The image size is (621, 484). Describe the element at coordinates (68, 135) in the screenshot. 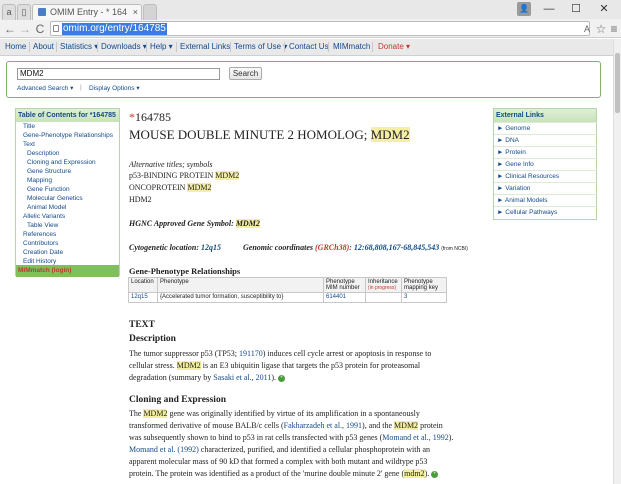

I see `toc-item: Gene-Phenotype Relationships` at that location.